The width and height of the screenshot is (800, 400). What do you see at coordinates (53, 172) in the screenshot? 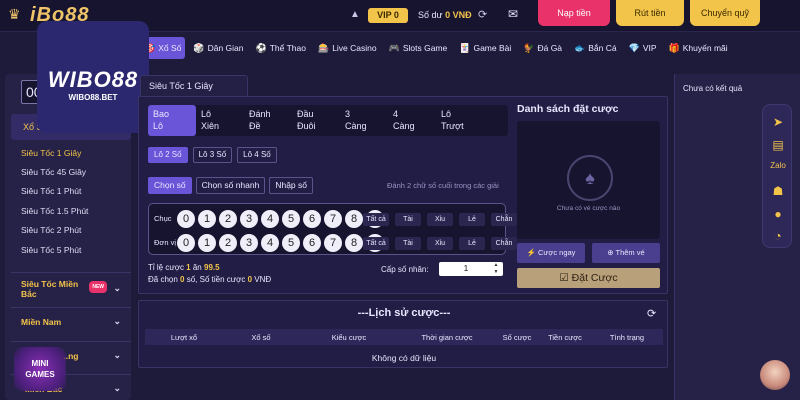
I see `sidebar-item-sieu-toc-45-giay: Siêu Tốc 45 Giây` at bounding box center [53, 172].